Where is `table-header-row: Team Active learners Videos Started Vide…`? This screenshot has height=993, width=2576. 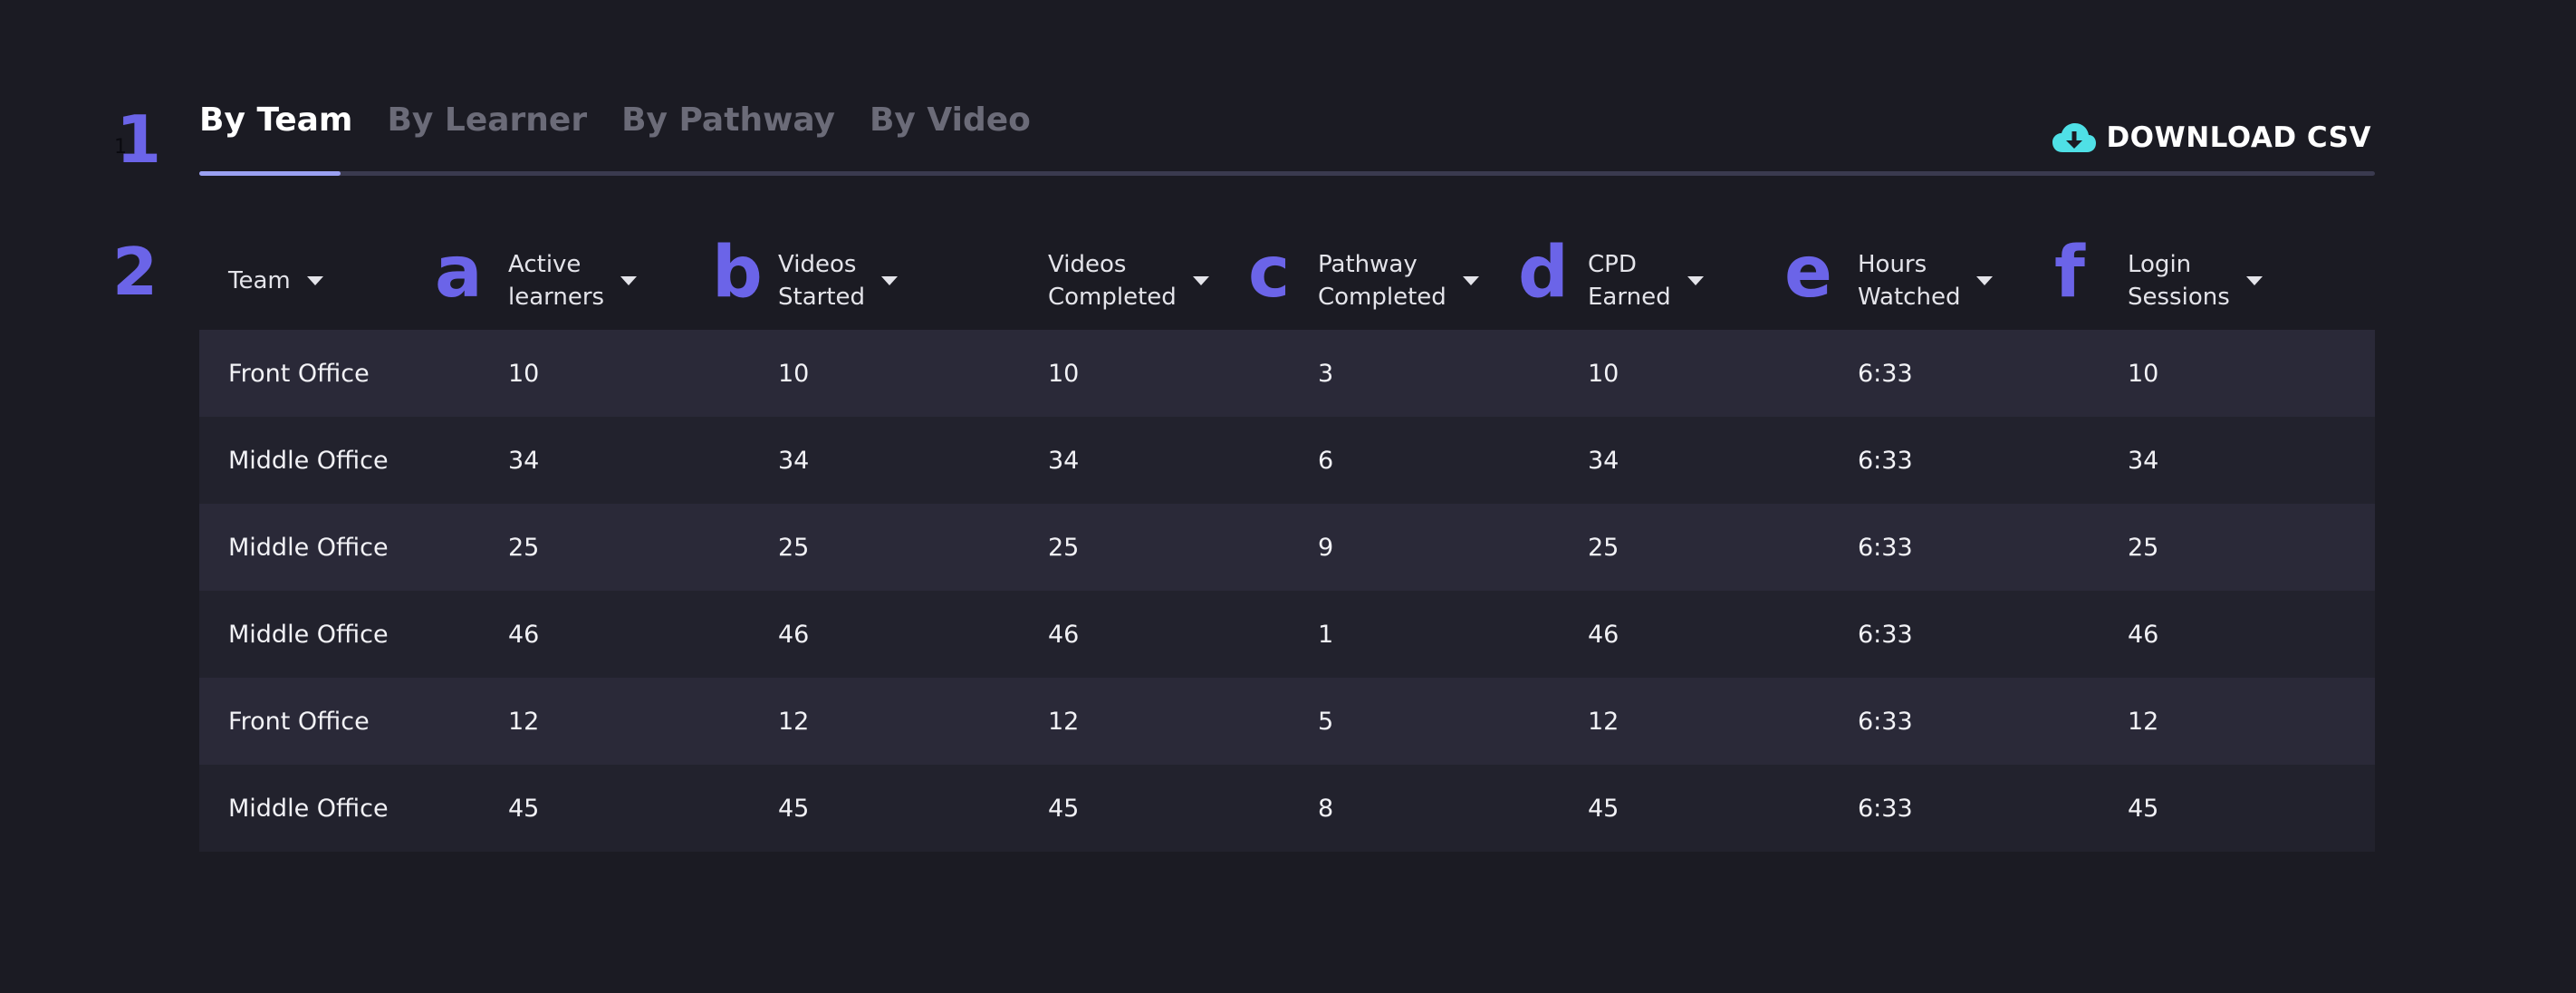 table-header-row: Team Active learners Videos Started Vide… is located at coordinates (1287, 281).